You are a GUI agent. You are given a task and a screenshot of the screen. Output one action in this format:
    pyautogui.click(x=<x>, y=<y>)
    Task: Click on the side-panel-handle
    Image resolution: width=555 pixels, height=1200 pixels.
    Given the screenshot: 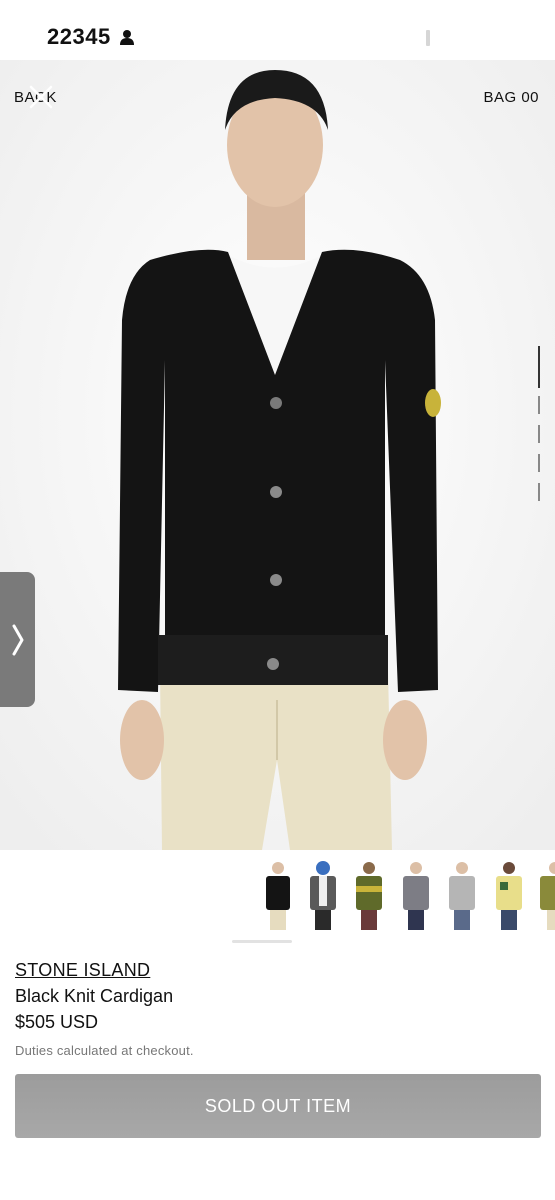 What is the action you would take?
    pyautogui.click(x=17, y=639)
    